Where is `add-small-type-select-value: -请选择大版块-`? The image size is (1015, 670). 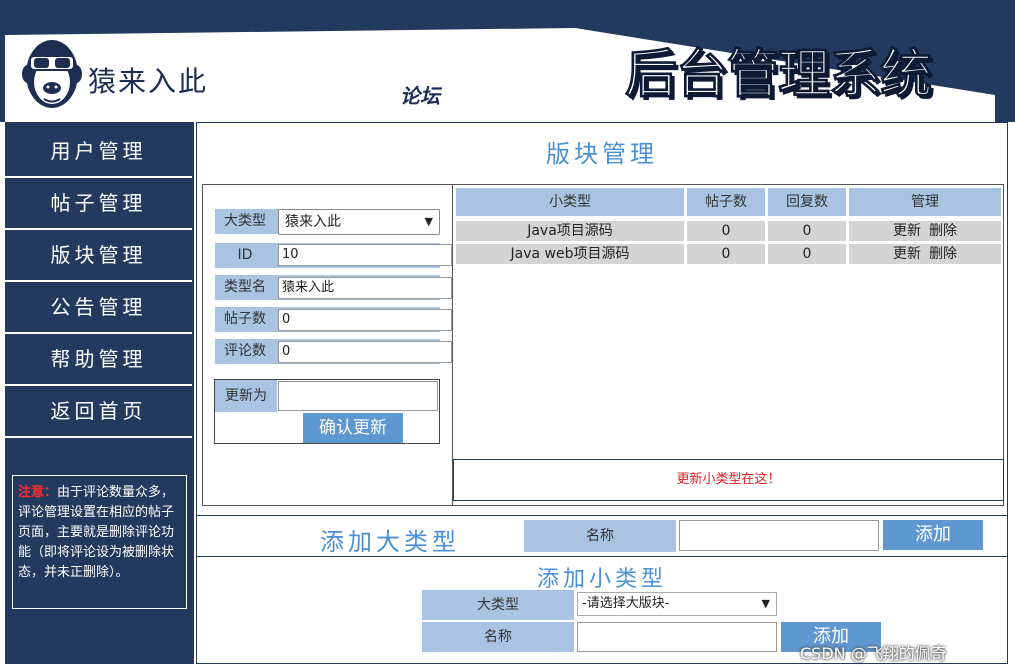 add-small-type-select-value: -请选择大版块- is located at coordinates (626, 603).